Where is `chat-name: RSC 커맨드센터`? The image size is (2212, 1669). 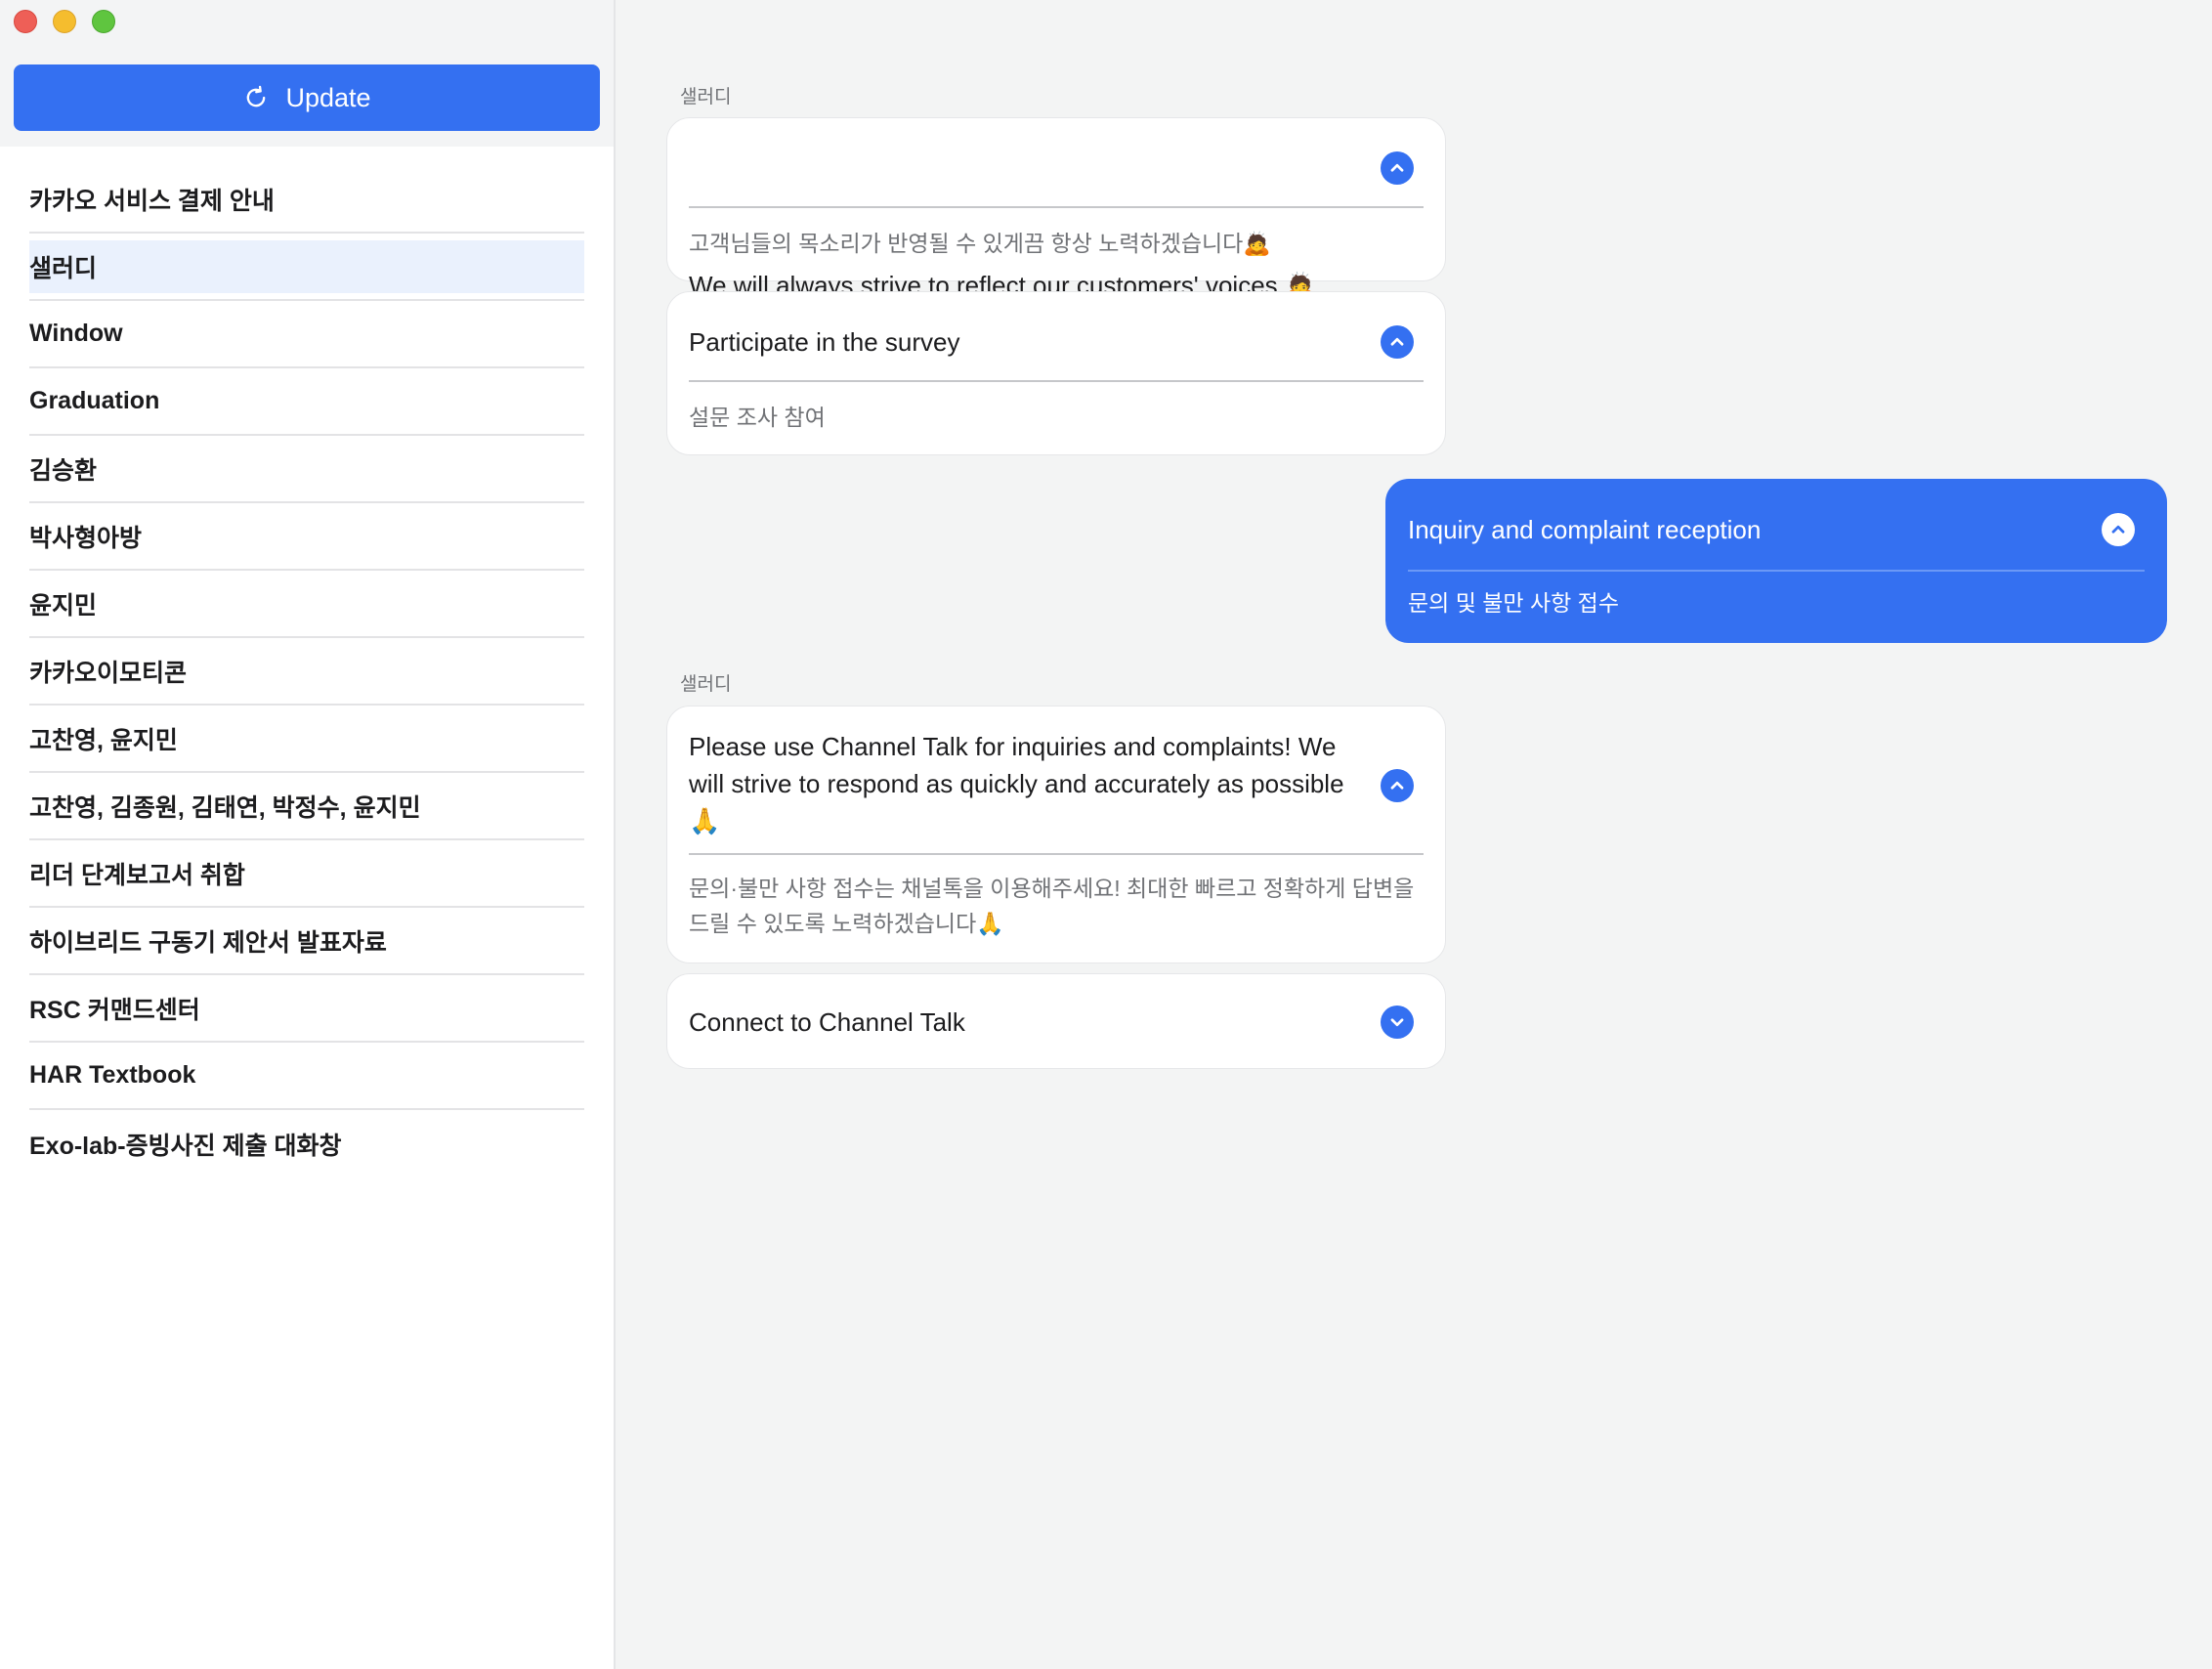 chat-name: RSC 커맨드센터 is located at coordinates (114, 1010).